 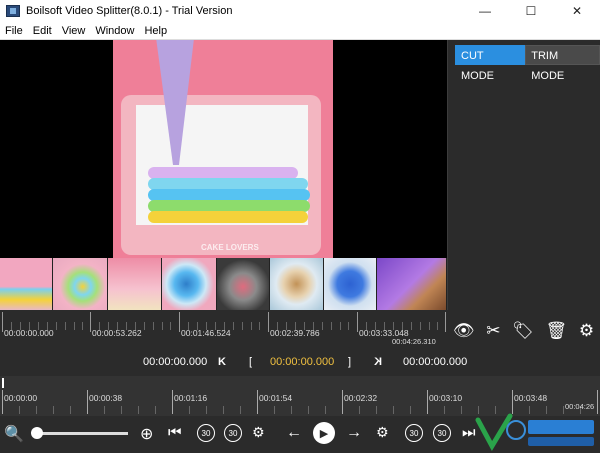 I want to click on menu-file: File, so click(x=14, y=31).